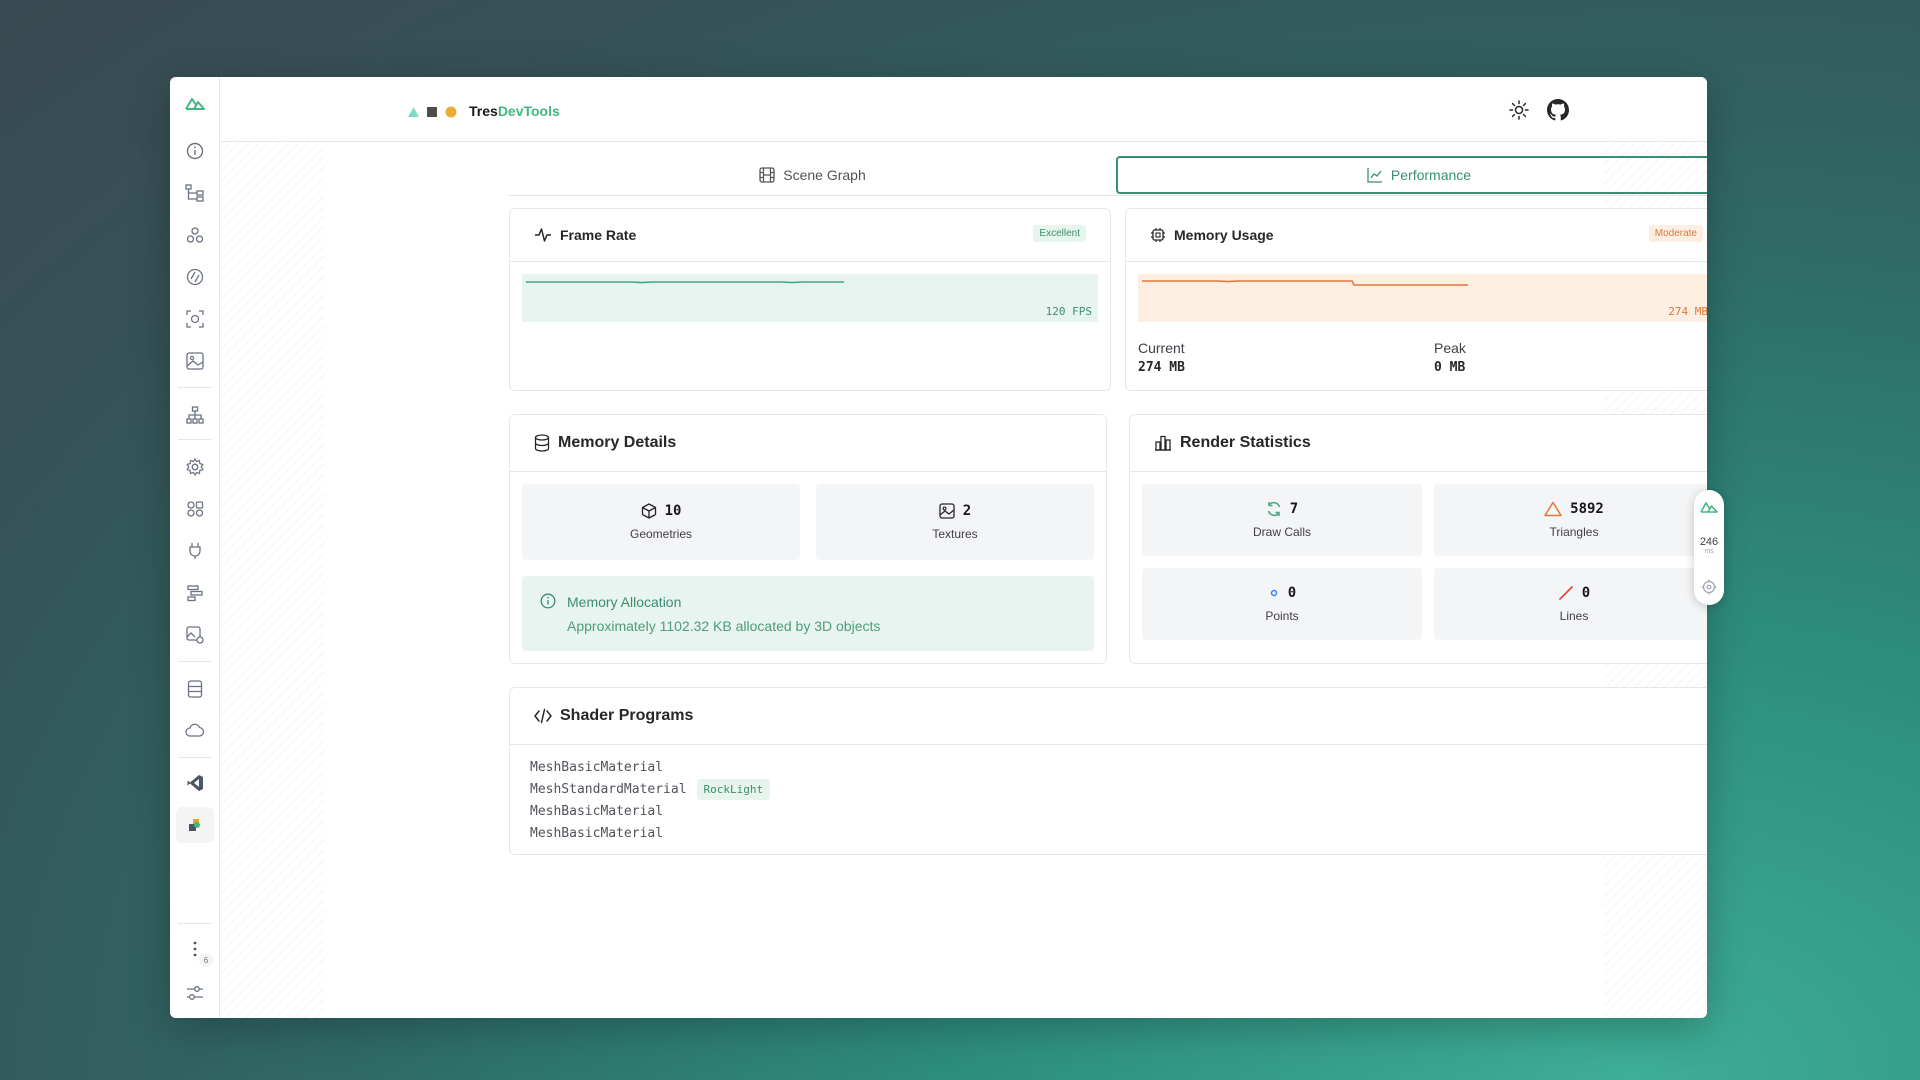 The height and width of the screenshot is (1080, 1920). Describe the element at coordinates (1416, 235) in the screenshot. I see `memory-usage-header: Memory Usage` at that location.